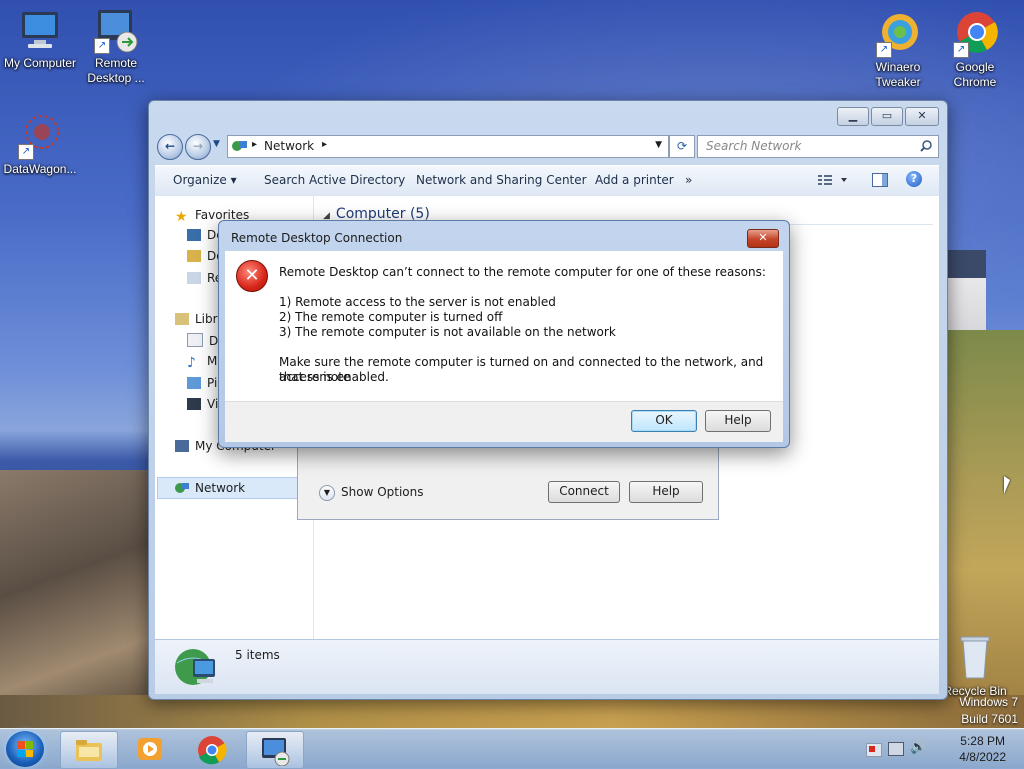 The width and height of the screenshot is (1024, 769). I want to click on watermark-line1: Windows 7, so click(988, 702).